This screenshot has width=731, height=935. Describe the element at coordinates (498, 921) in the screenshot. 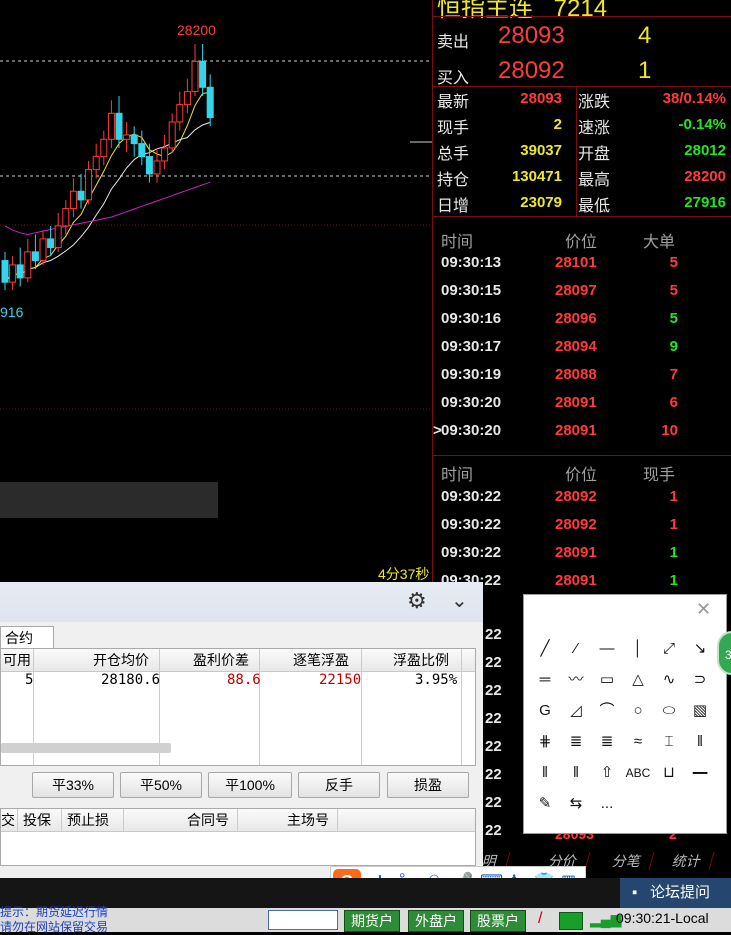

I see `account-tab-2: 股票户` at that location.